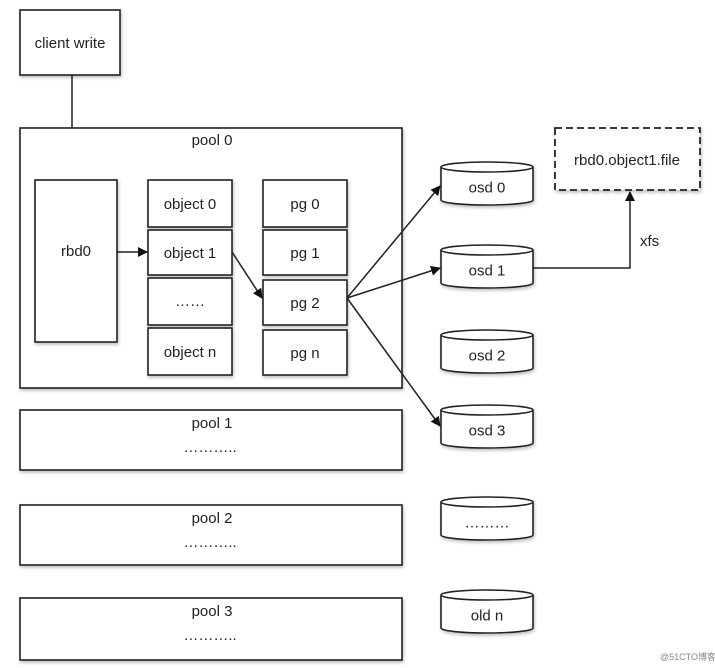 Image resolution: width=715 pixels, height=668 pixels. Describe the element at coordinates (212, 518) in the screenshot. I see `svg-text: pool 2` at that location.